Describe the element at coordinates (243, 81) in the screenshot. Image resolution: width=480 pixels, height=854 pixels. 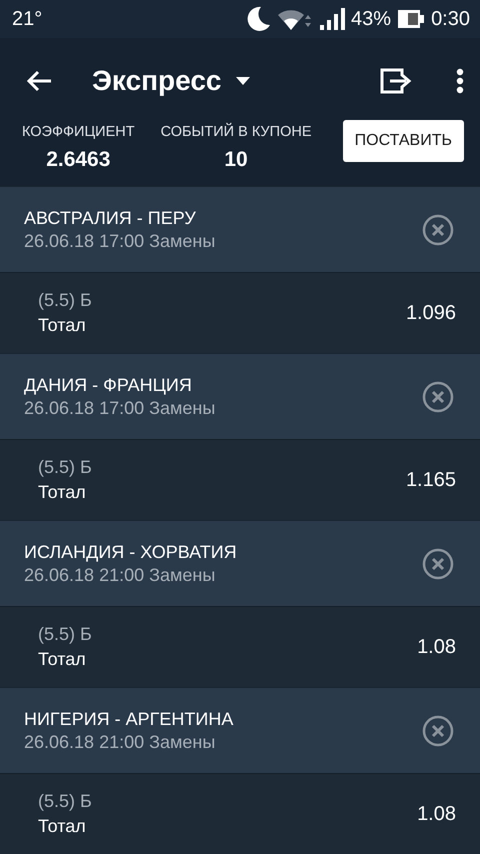
I see `caret-icon` at that location.